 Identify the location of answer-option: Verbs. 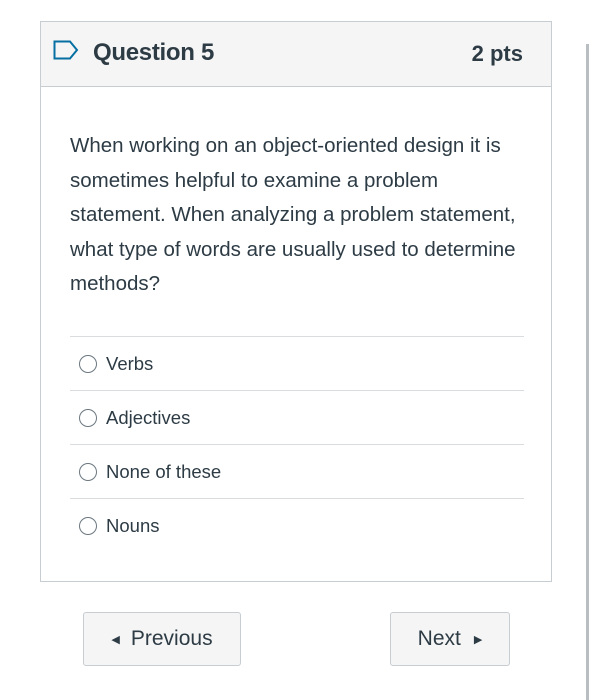
(297, 364).